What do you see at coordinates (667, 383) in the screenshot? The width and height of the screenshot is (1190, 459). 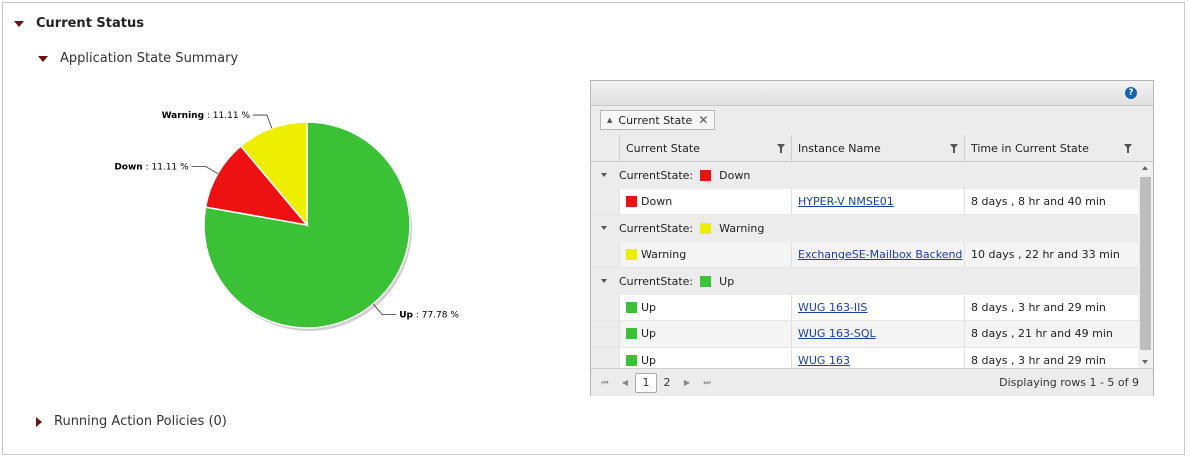 I see `page-button-2: 2` at bounding box center [667, 383].